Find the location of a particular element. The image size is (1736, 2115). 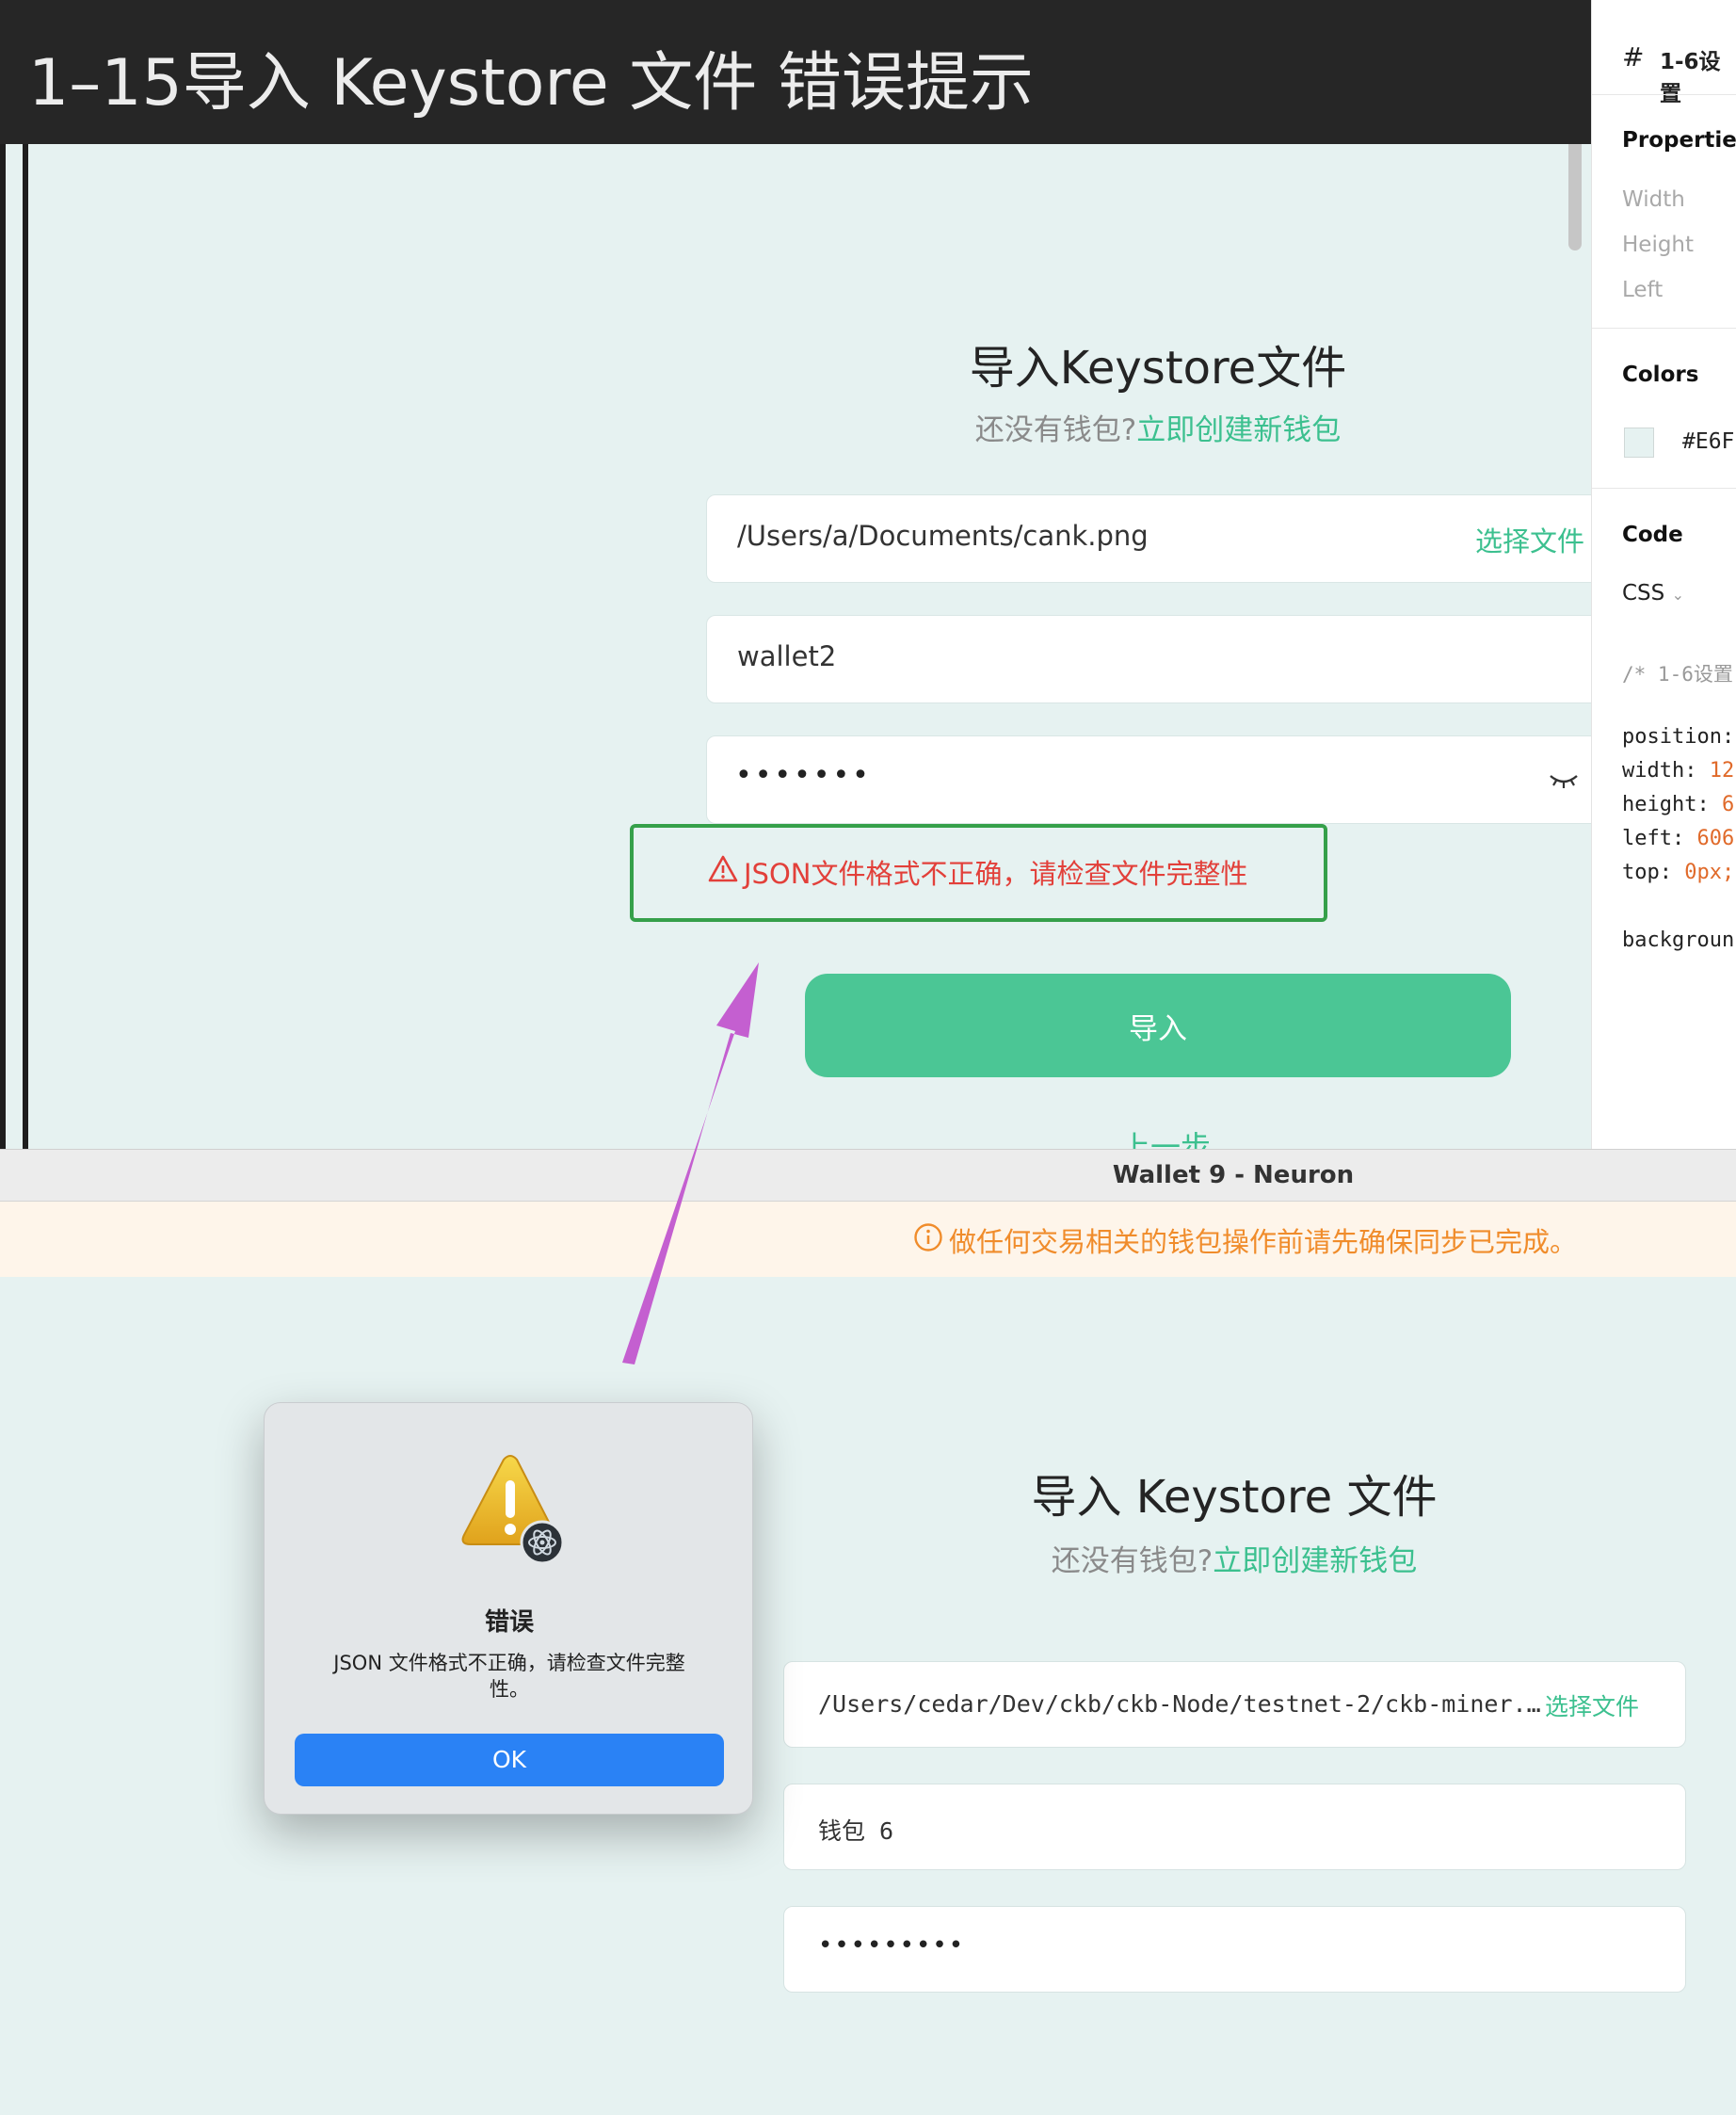

color-hex: #E6F is located at coordinates (1709, 441).